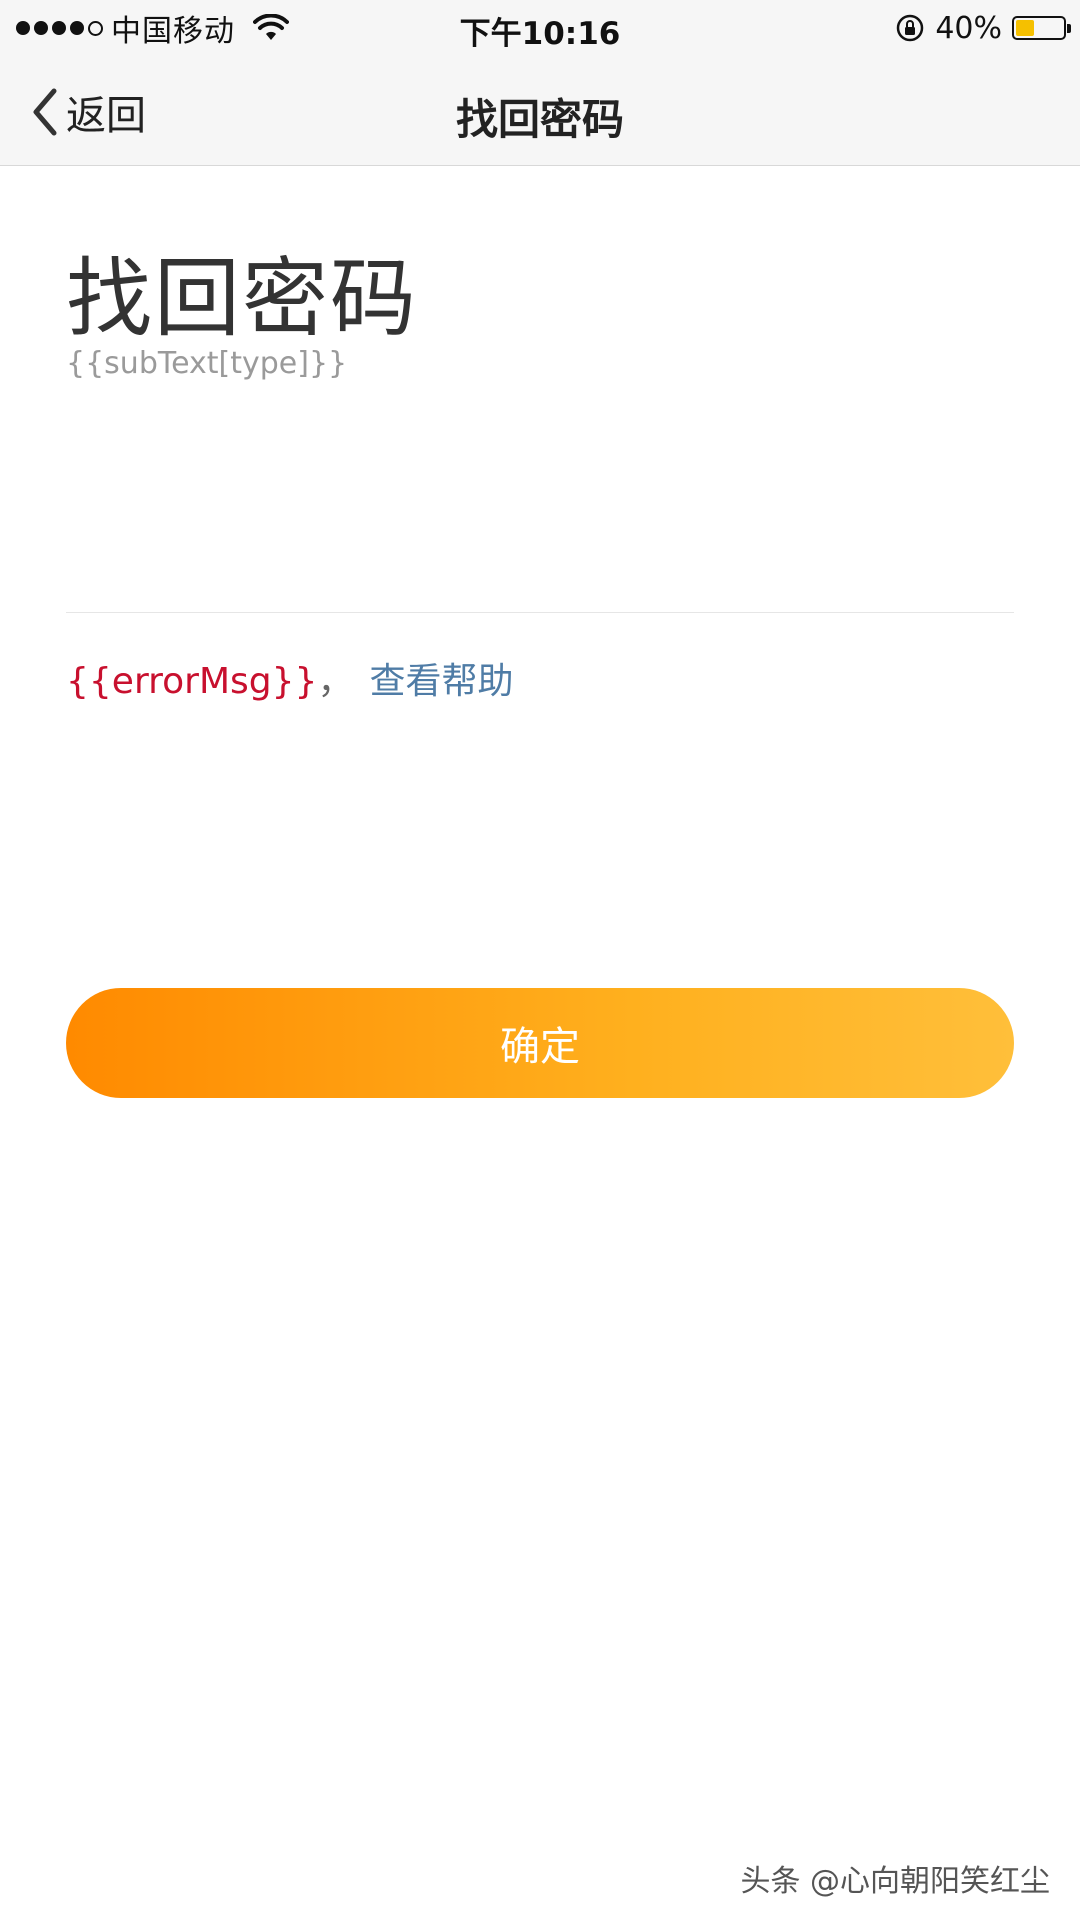 Image resolution: width=1080 pixels, height=1920 pixels. I want to click on watermark: 头条 @心向朝阳笑红尘, so click(895, 1881).